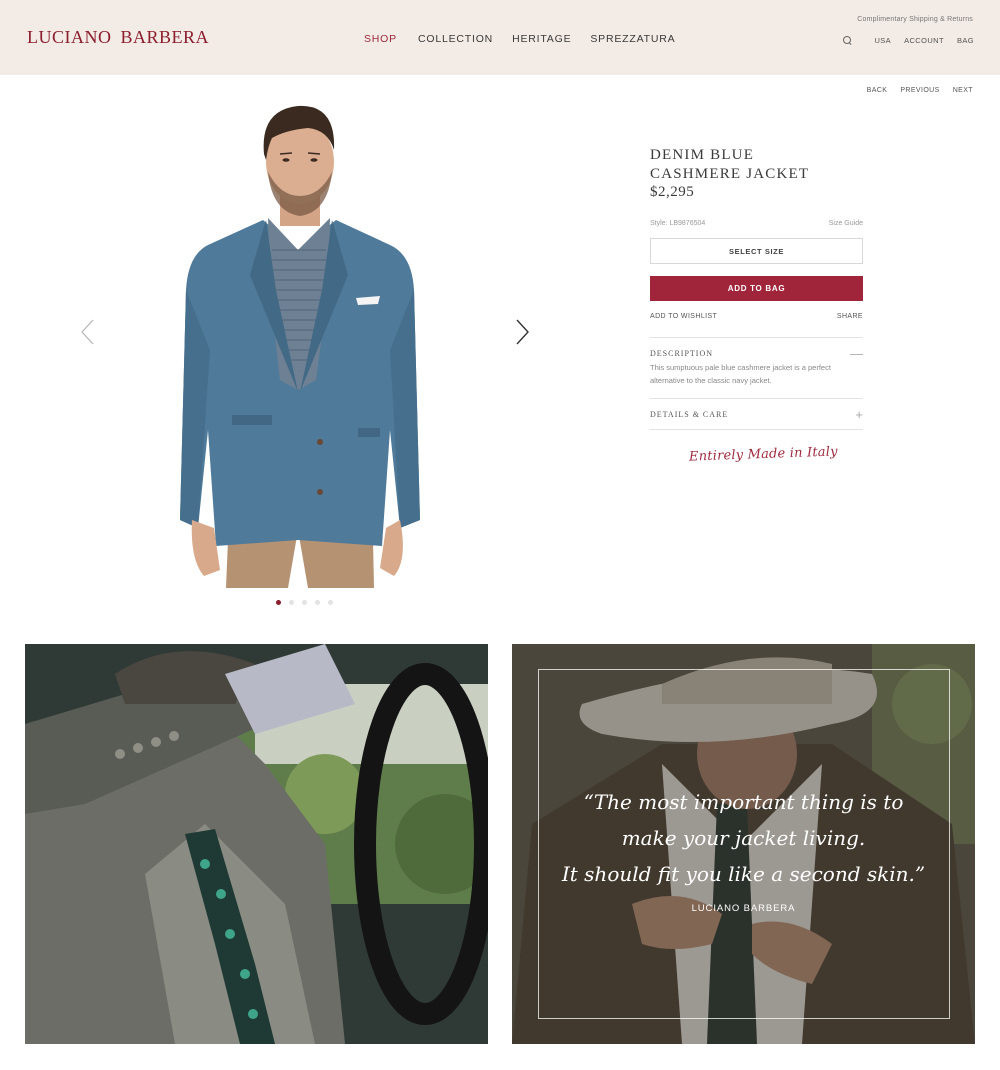  I want to click on select-size-dropdown: SELECT SIZE, so click(756, 251).